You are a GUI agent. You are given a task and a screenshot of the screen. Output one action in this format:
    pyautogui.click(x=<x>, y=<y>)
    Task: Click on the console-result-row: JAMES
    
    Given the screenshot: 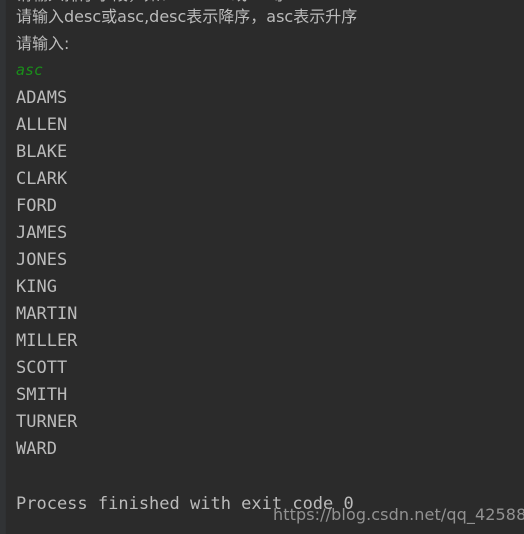 What is the action you would take?
    pyautogui.click(x=42, y=233)
    